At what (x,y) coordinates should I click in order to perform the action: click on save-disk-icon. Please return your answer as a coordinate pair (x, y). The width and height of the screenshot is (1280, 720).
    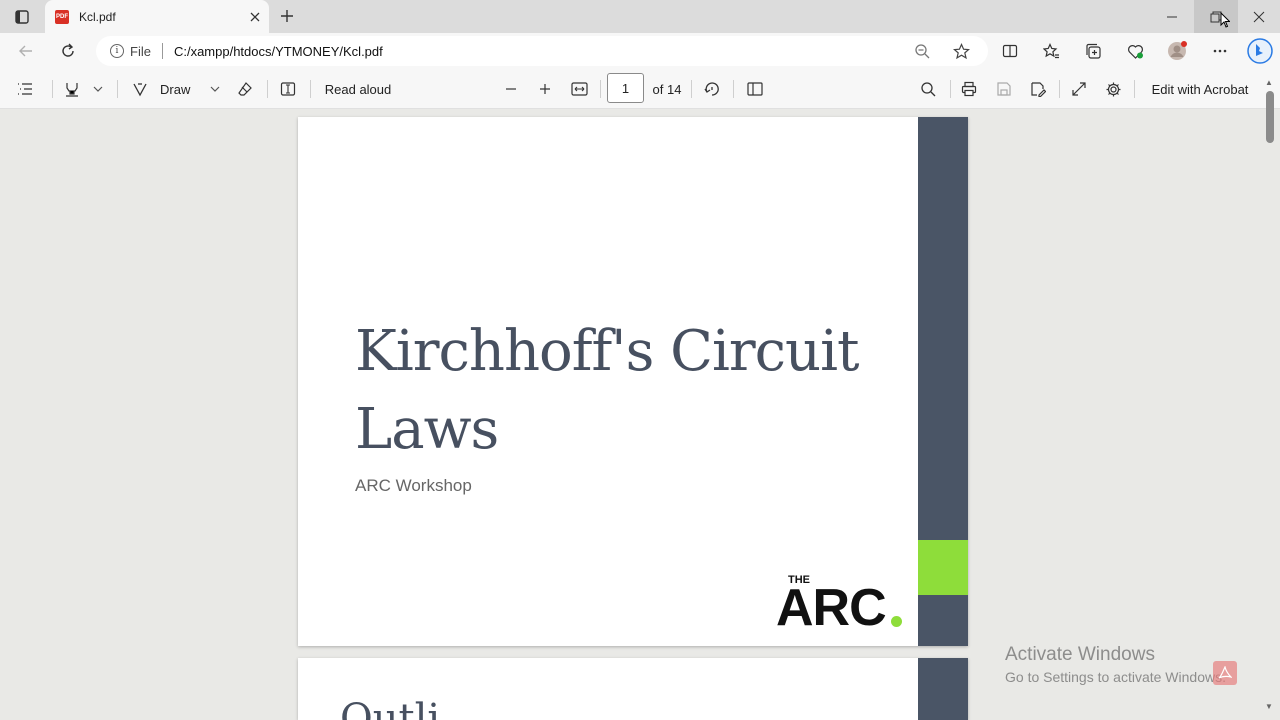
    Looking at the image, I should click on (1004, 89).